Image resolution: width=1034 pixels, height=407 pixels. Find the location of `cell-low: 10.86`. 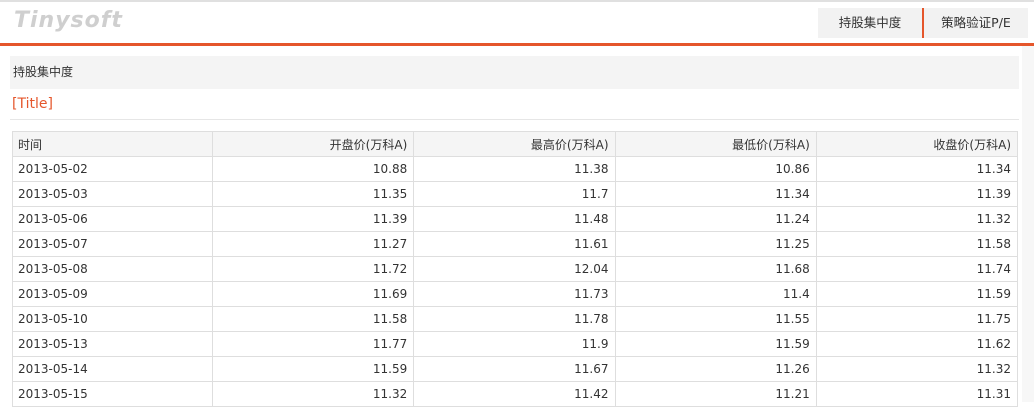

cell-low: 10.86 is located at coordinates (715, 169).